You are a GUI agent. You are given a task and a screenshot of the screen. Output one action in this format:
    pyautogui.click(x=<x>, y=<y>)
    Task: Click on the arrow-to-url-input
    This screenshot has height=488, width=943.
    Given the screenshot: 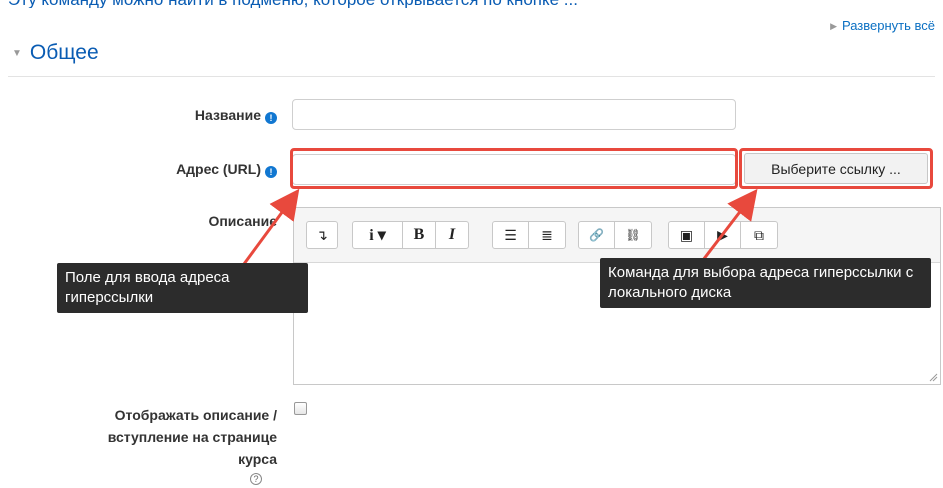 What is the action you would take?
    pyautogui.click(x=271, y=226)
    